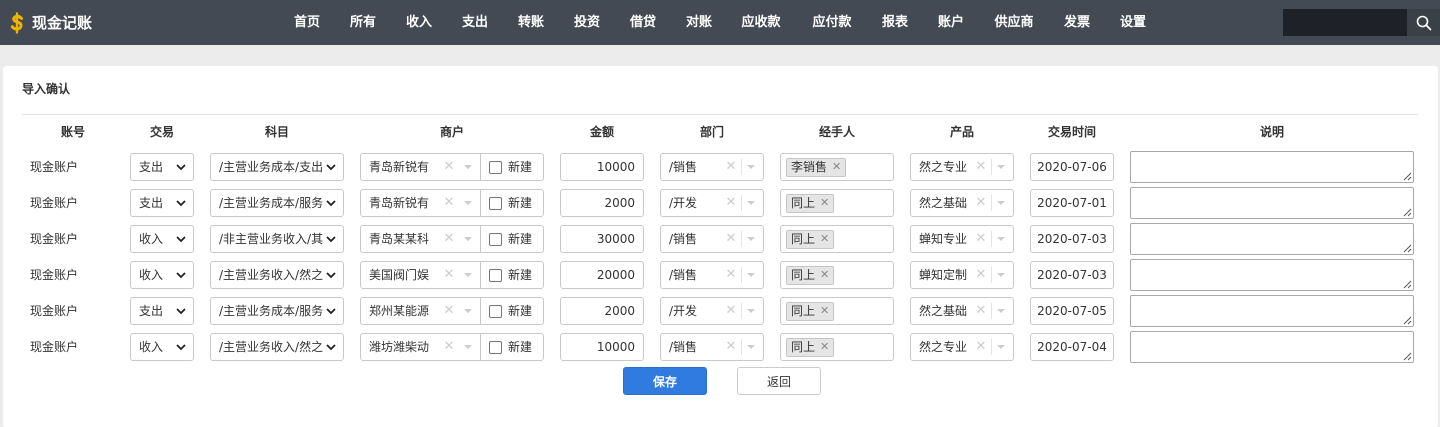 Image resolution: width=1440 pixels, height=427 pixels. I want to click on nav-reconcile: 对账, so click(699, 23).